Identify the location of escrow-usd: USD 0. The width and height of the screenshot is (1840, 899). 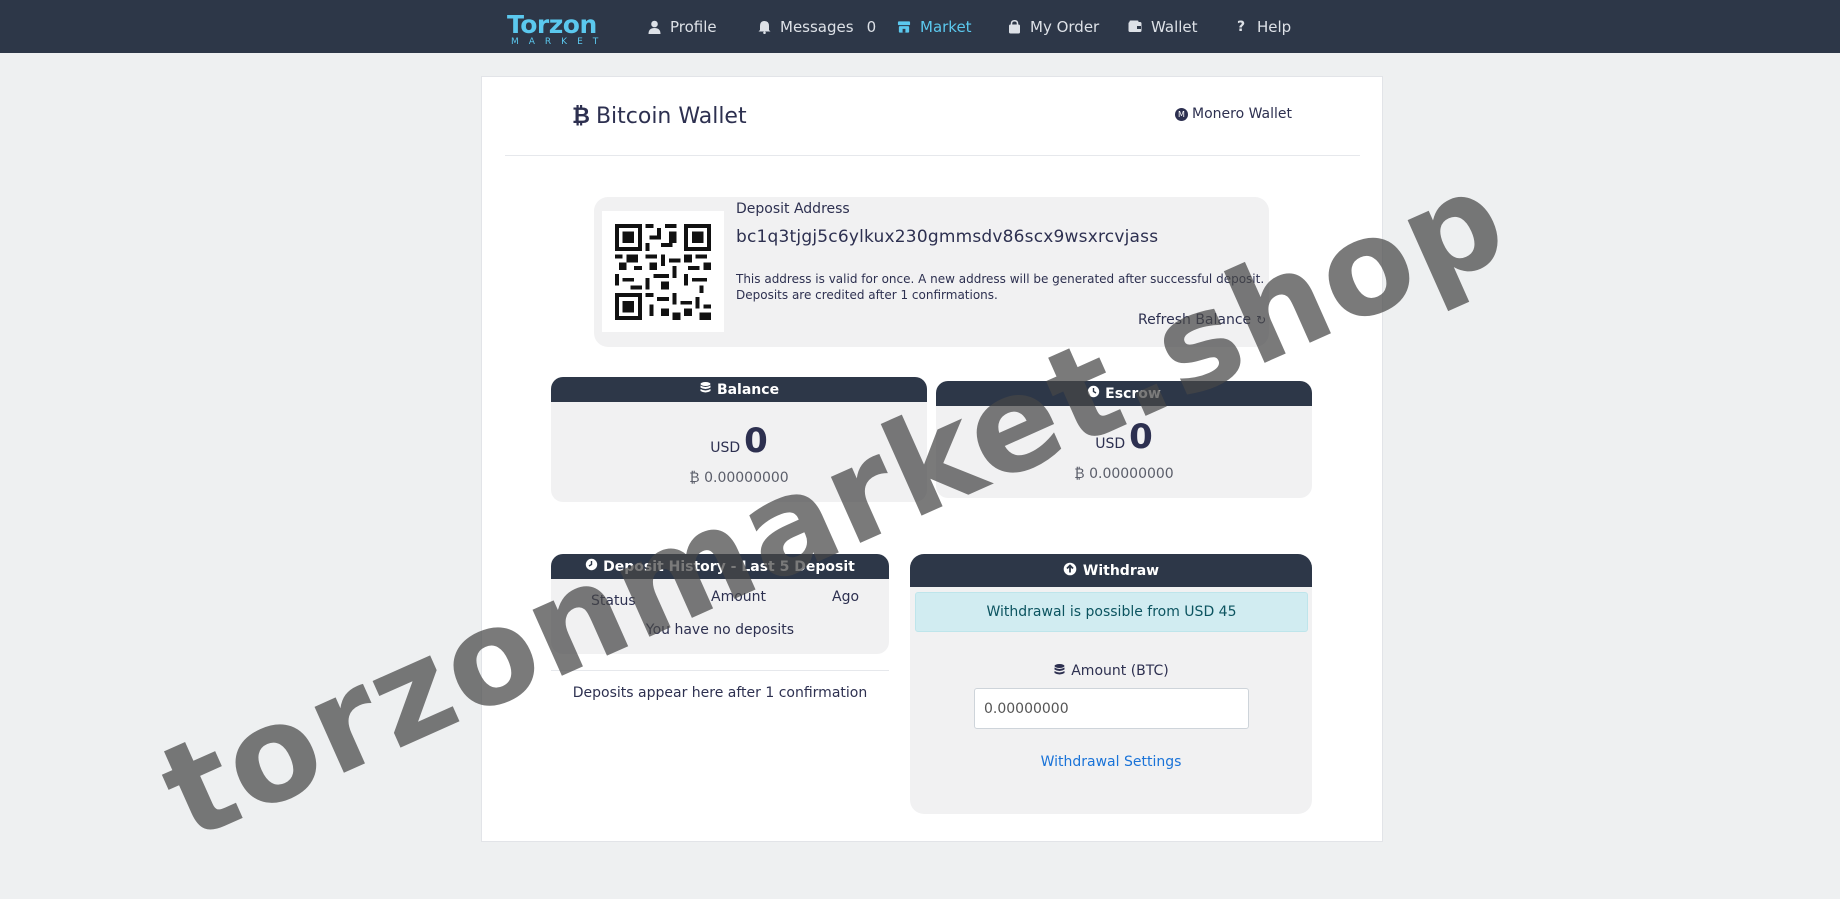
(1124, 437).